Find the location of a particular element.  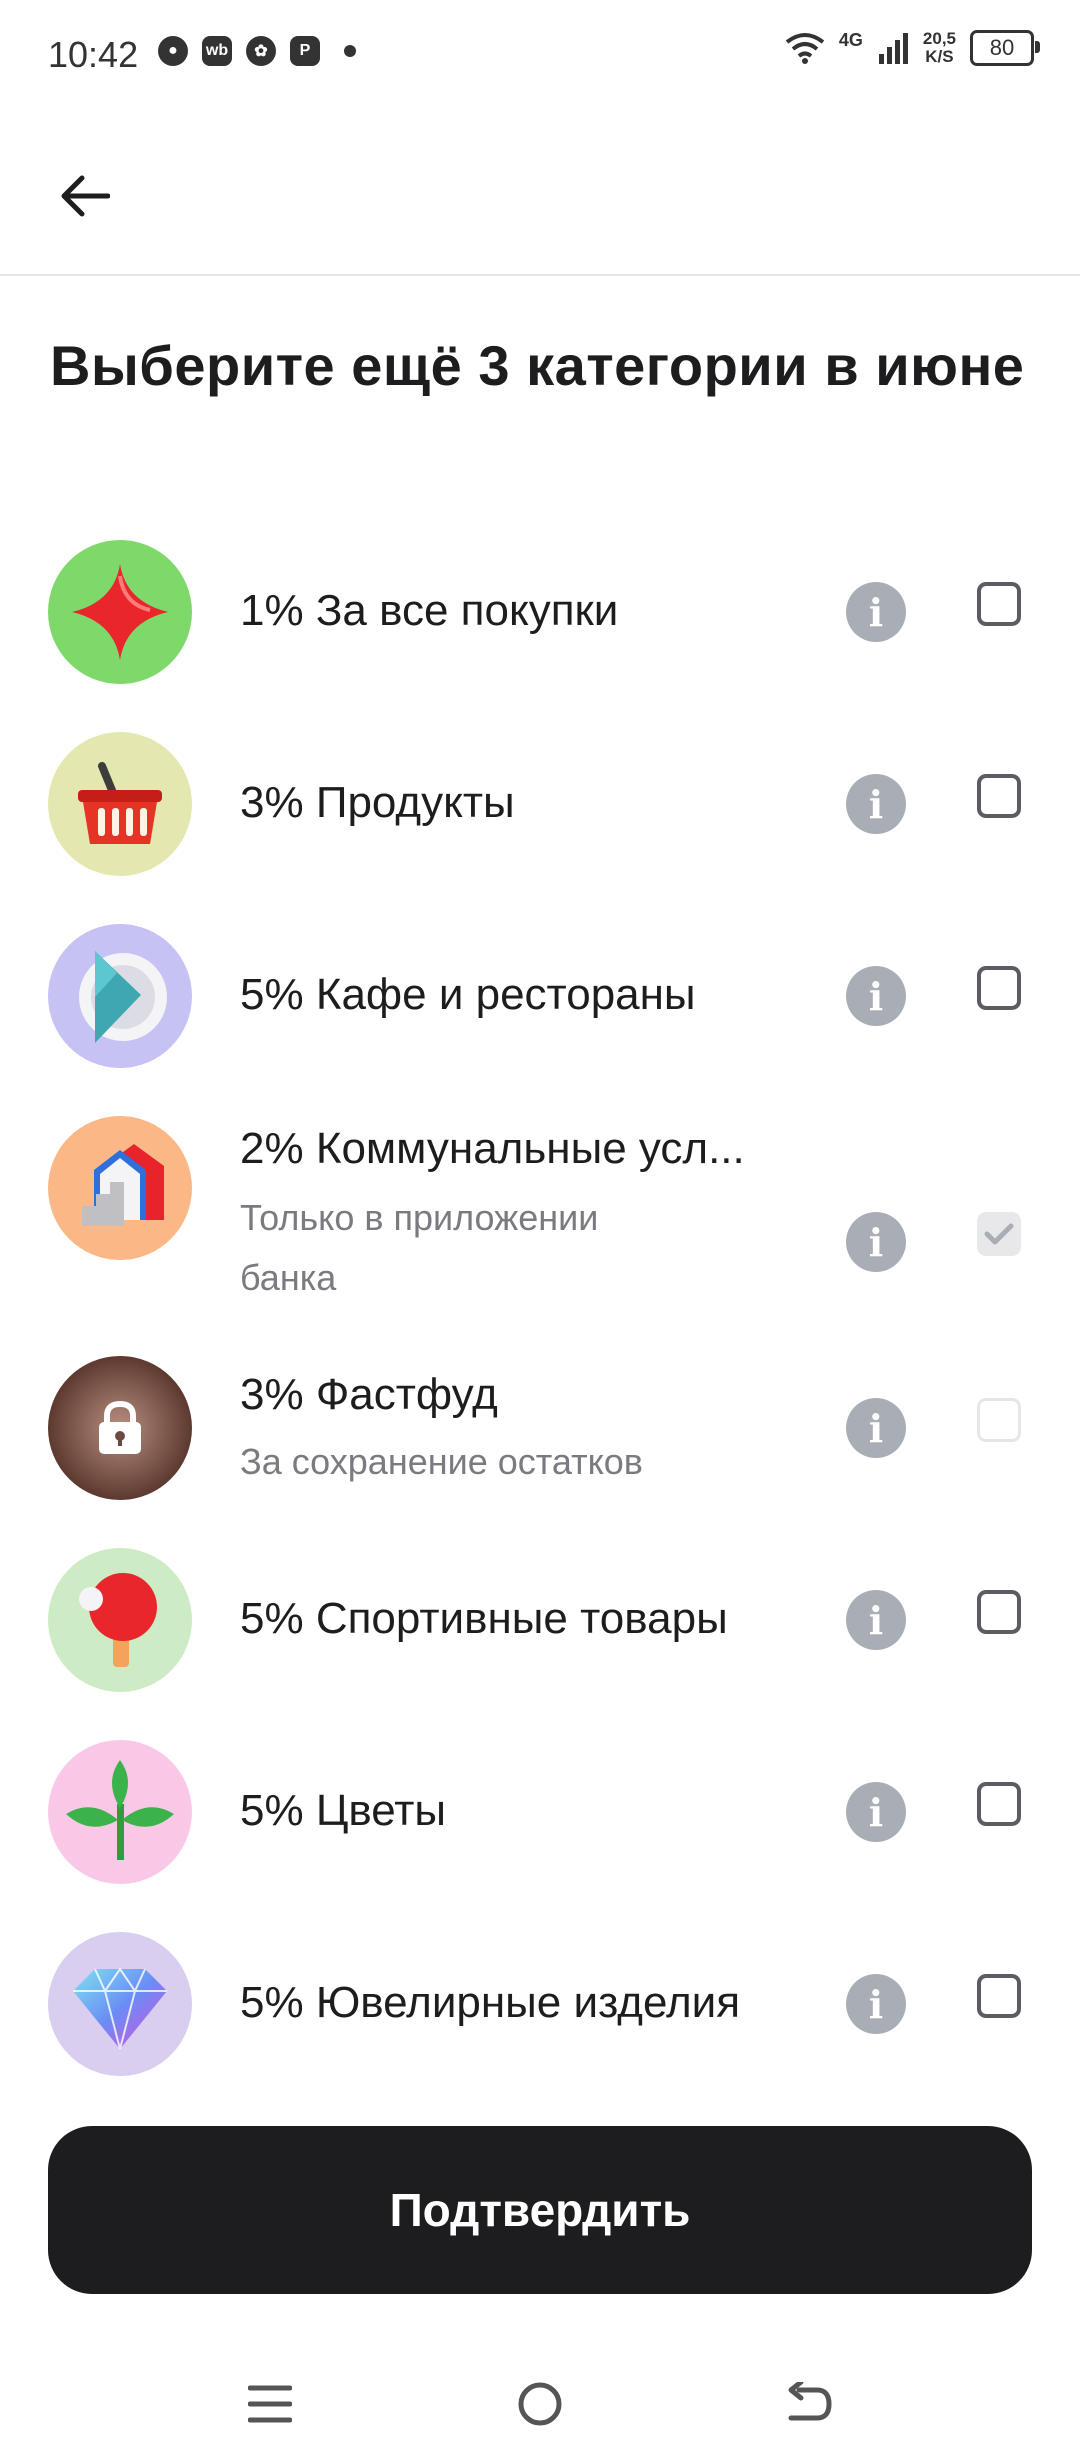

basket-icon is located at coordinates (120, 803).